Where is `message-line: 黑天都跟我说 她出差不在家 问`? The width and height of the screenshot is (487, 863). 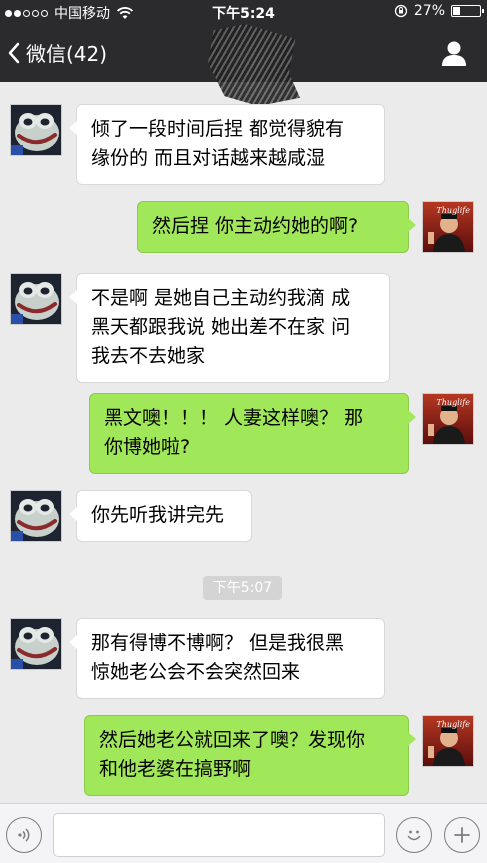 message-line: 黑天都跟我说 她出差不在家 问 is located at coordinates (221, 327).